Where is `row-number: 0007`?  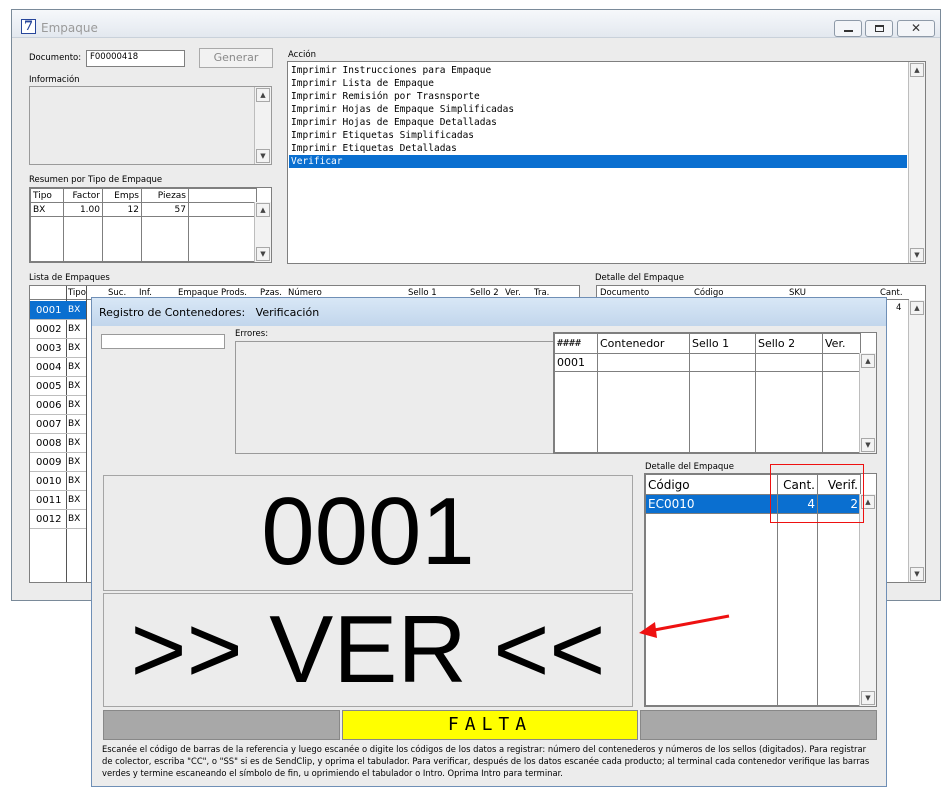 row-number: 0007 is located at coordinates (49, 424).